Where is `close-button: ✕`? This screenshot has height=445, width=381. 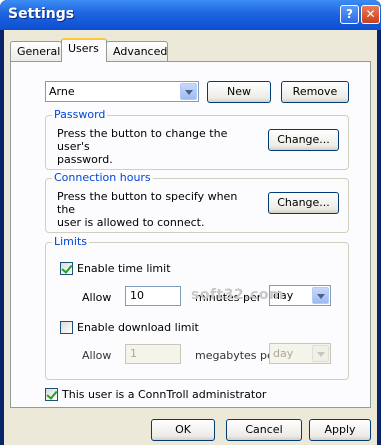
close-button: ✕ is located at coordinates (370, 14).